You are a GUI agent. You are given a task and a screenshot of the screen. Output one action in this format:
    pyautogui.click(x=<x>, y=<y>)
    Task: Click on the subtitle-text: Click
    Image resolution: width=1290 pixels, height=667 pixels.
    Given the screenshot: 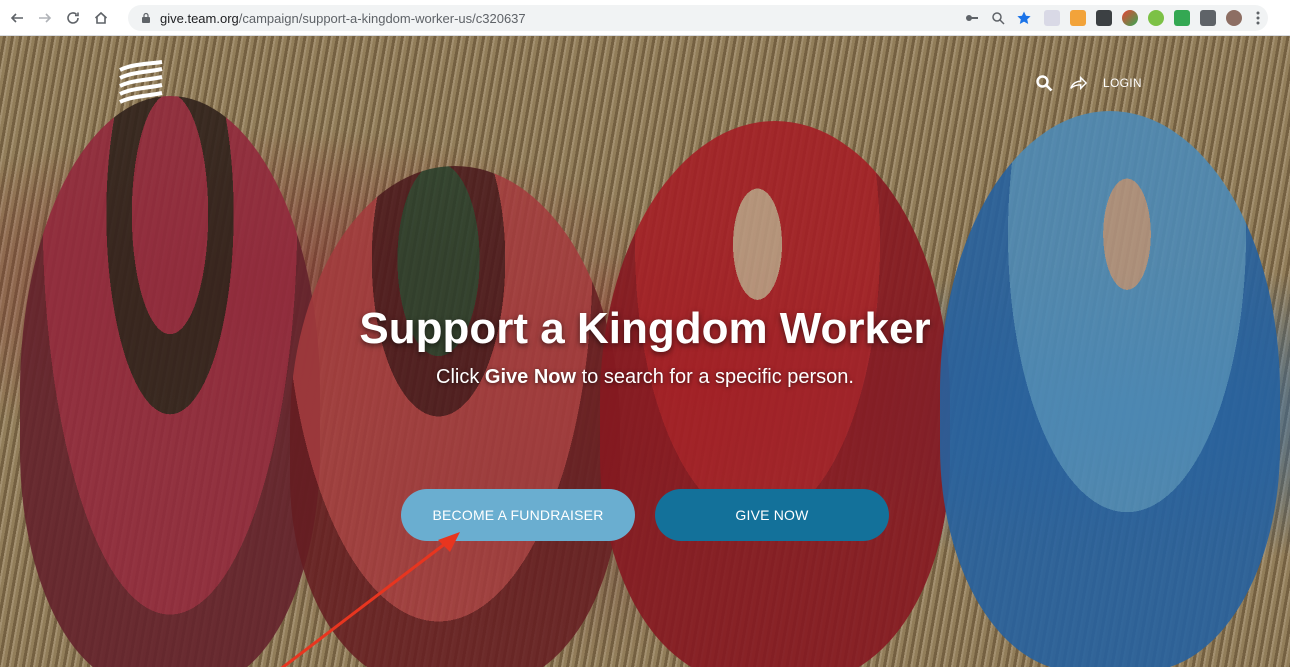 What is the action you would take?
    pyautogui.click(x=460, y=377)
    